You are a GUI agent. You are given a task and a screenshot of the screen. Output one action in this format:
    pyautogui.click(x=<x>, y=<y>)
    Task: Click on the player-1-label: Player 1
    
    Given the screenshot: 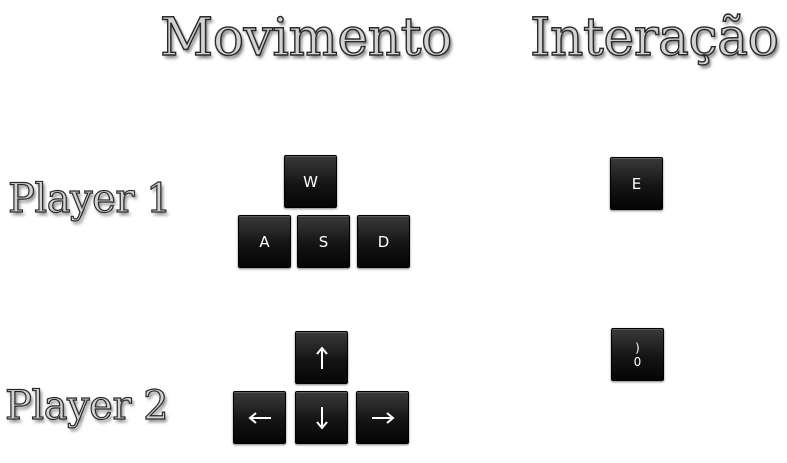 What is the action you would take?
    pyautogui.click(x=89, y=199)
    